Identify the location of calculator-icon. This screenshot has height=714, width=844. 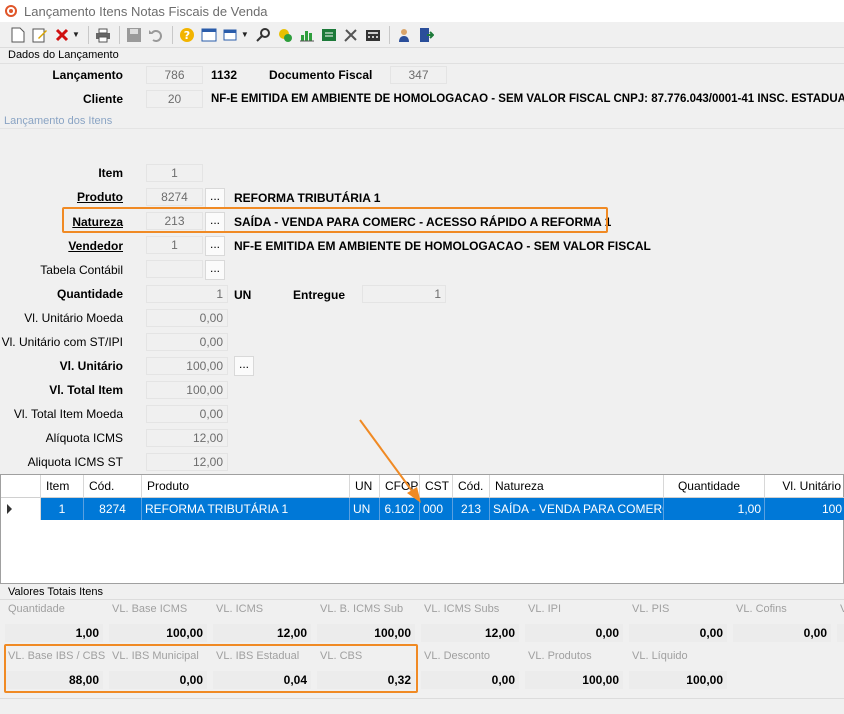
(373, 35).